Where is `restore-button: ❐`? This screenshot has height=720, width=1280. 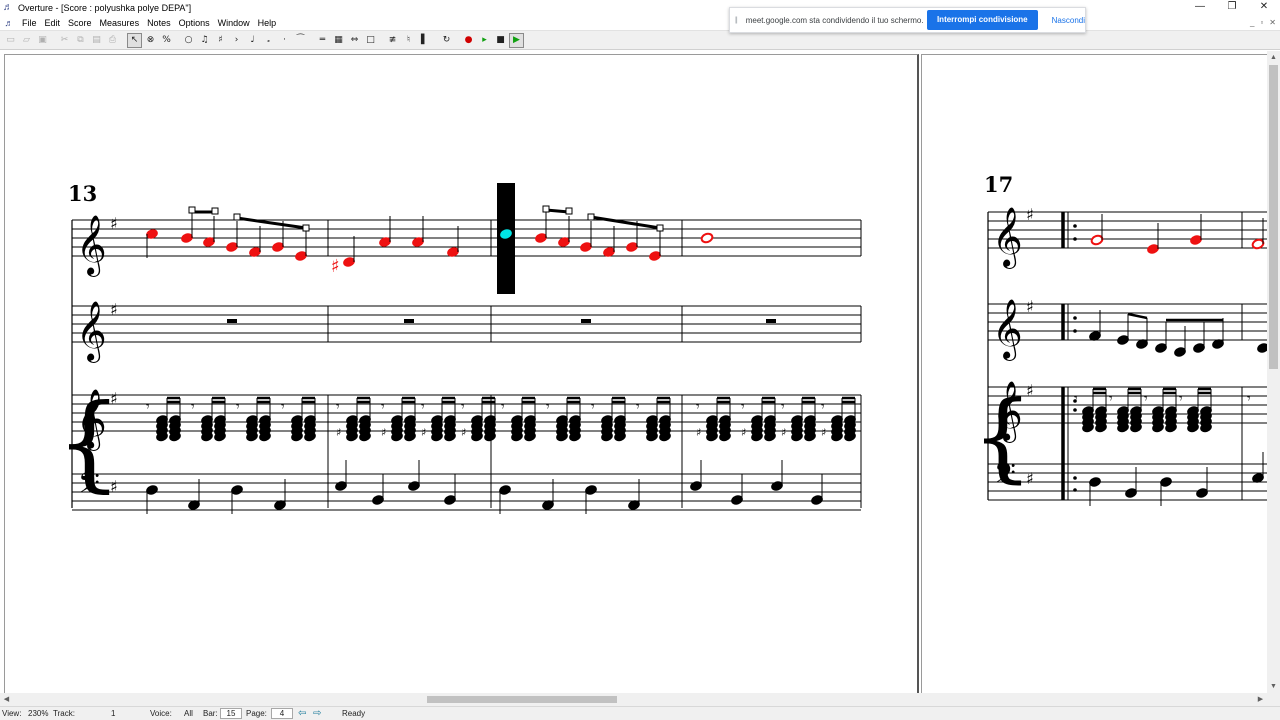
restore-button: ❐ is located at coordinates (1232, 7).